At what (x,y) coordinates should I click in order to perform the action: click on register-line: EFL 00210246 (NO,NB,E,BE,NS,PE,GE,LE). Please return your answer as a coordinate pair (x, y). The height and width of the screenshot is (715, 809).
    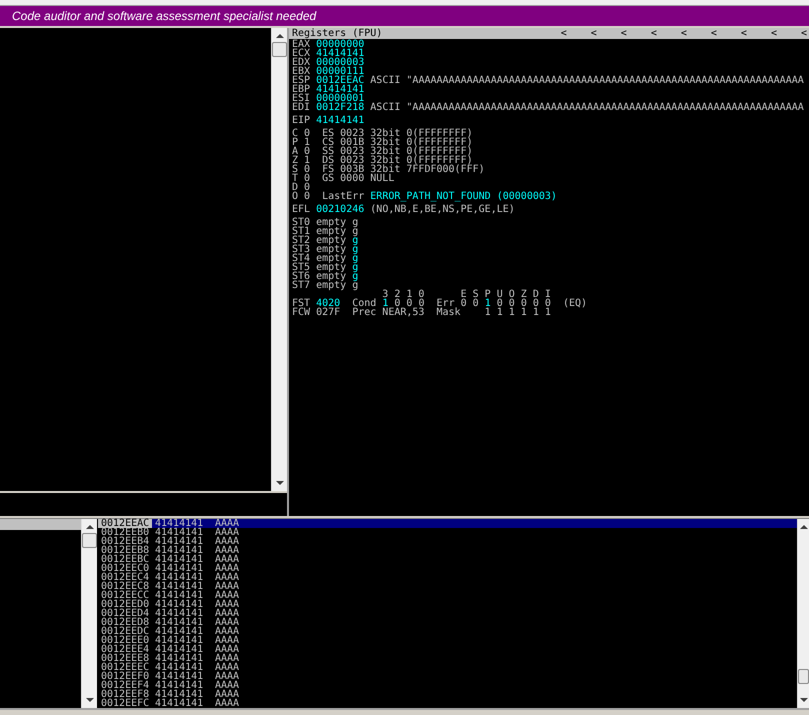
    Looking at the image, I should click on (404, 209).